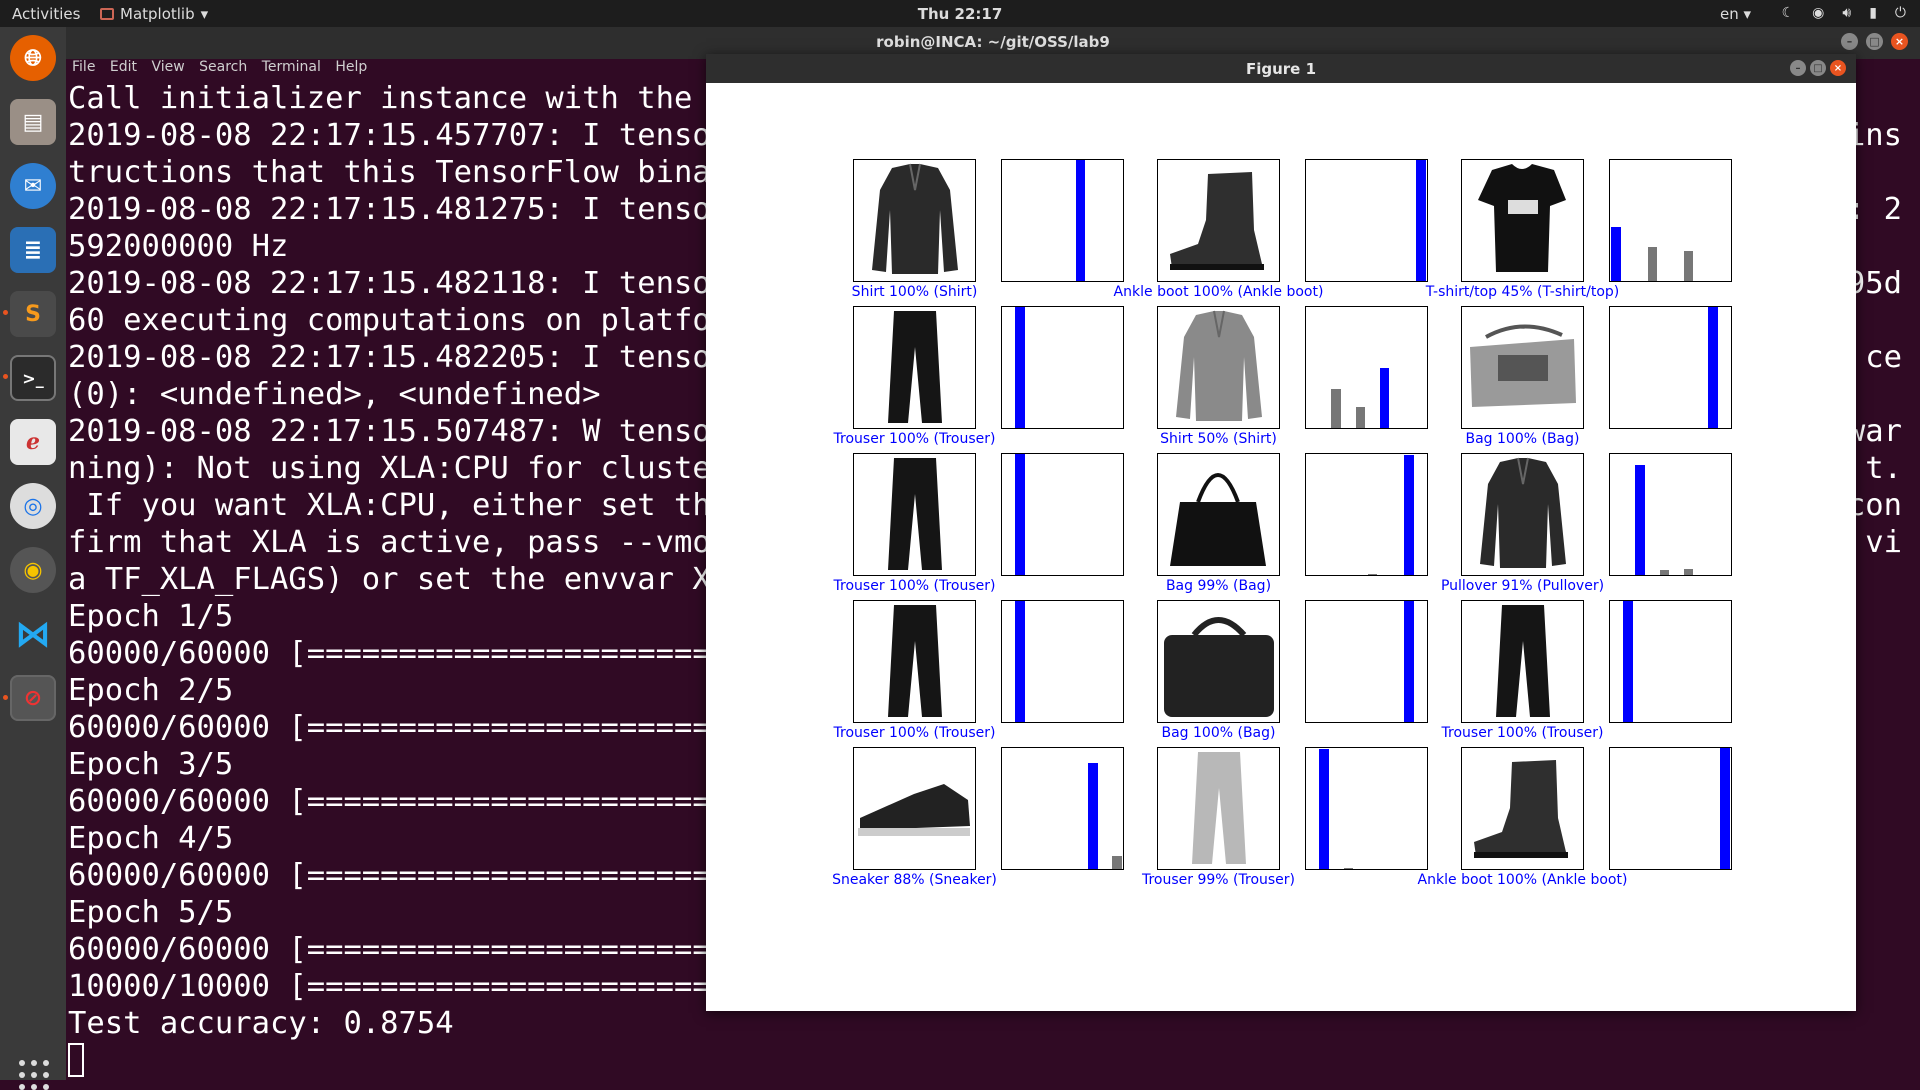  What do you see at coordinates (1218, 439) in the screenshot?
I see `prediction-label: Shirt 50% (Shirt)` at bounding box center [1218, 439].